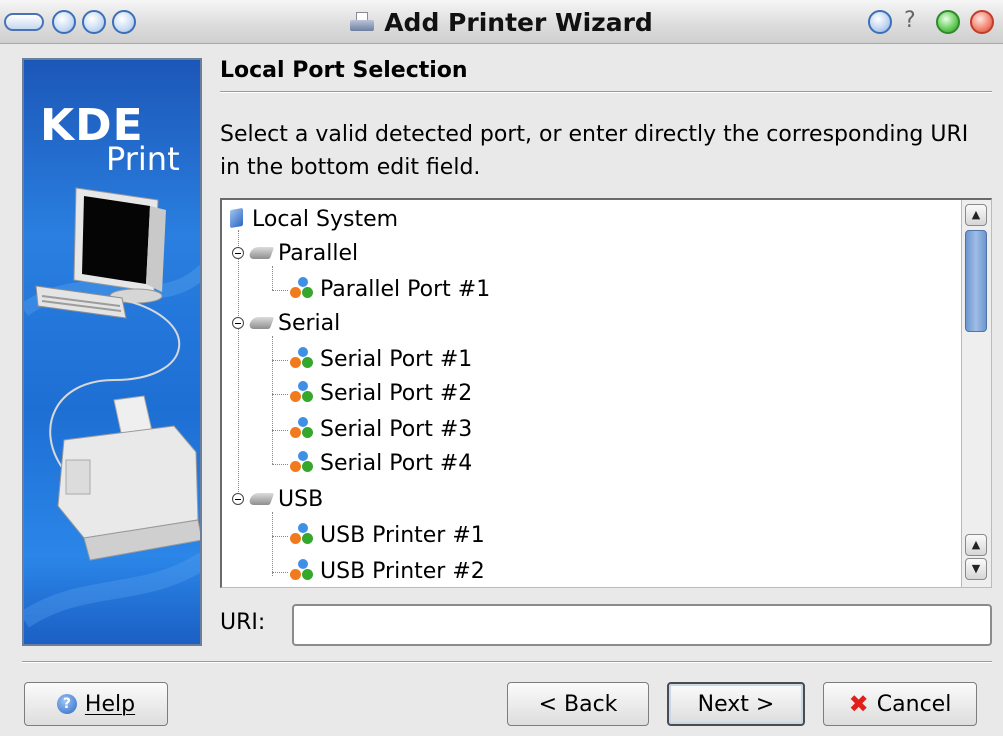 This screenshot has width=1003, height=736. What do you see at coordinates (642, 625) in the screenshot?
I see `uri-input` at bounding box center [642, 625].